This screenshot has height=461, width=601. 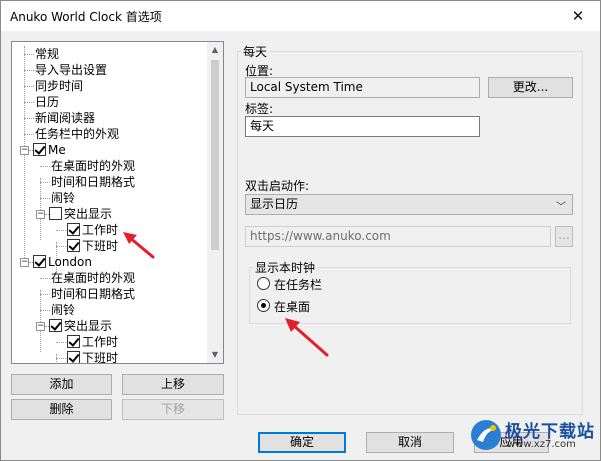 What do you see at coordinates (57, 150) in the screenshot?
I see `tree-item-label: Me` at bounding box center [57, 150].